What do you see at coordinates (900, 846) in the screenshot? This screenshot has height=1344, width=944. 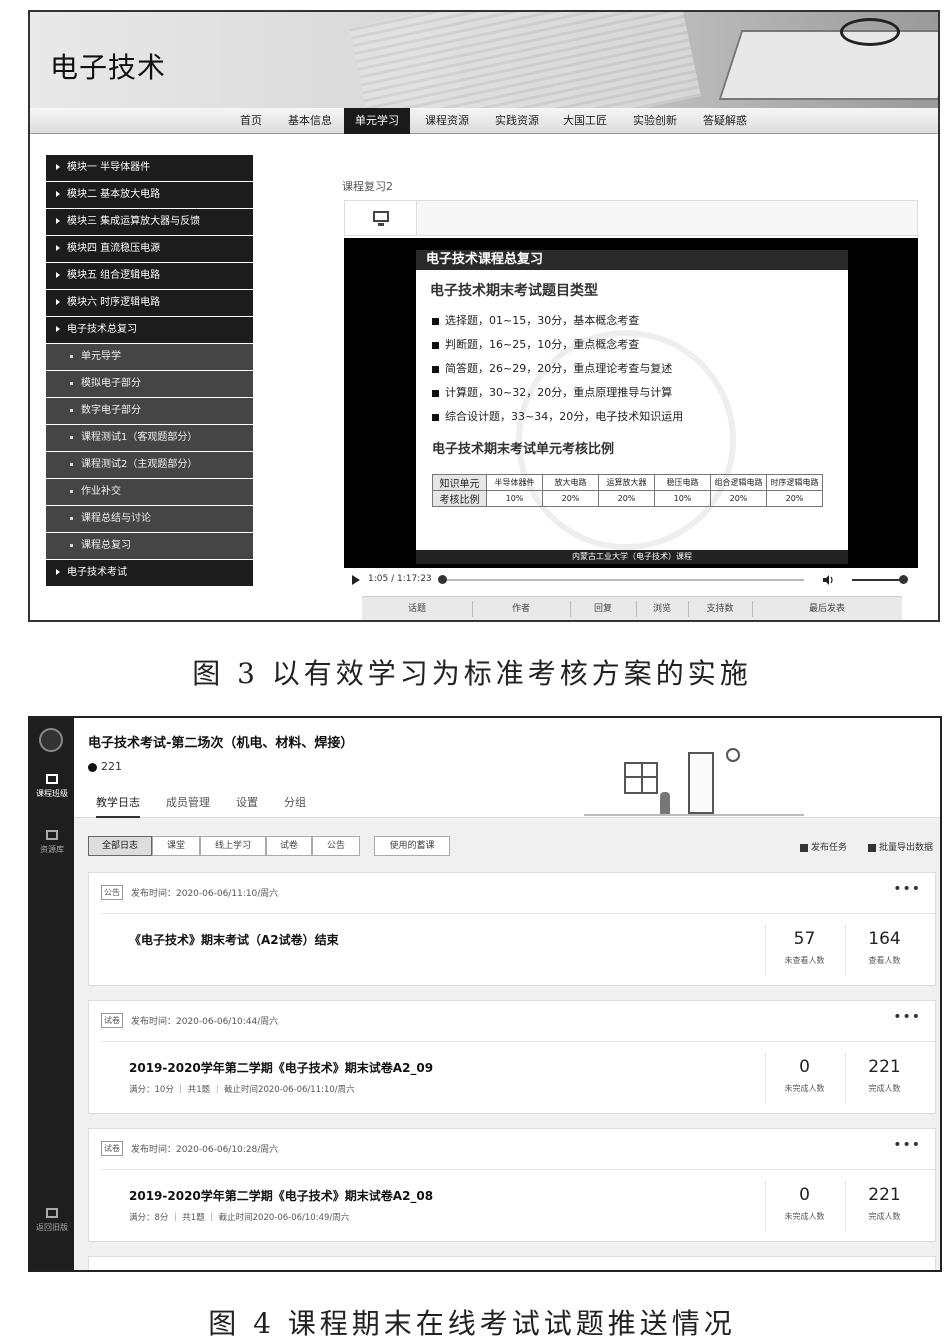 I see `export-data-action: 批量导出数据` at bounding box center [900, 846].